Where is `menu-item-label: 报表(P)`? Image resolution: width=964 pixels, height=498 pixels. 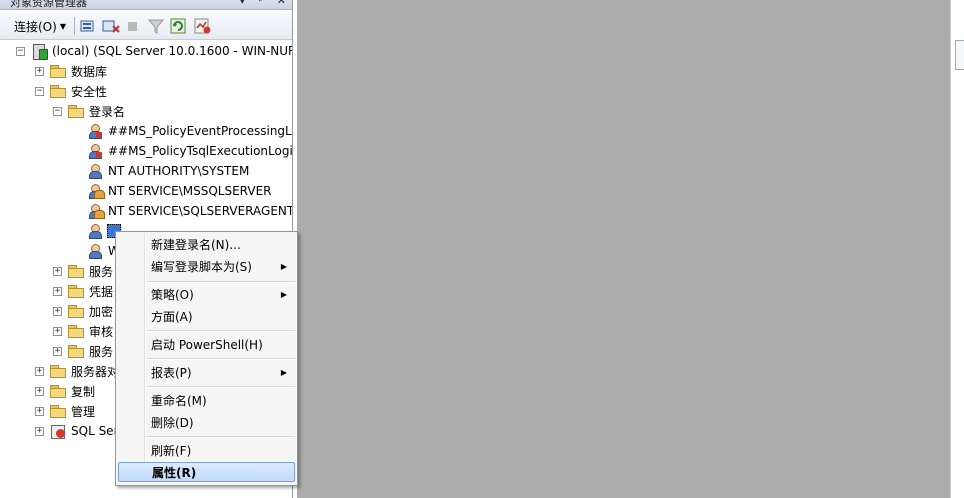 menu-item-label: 报表(P) is located at coordinates (171, 372).